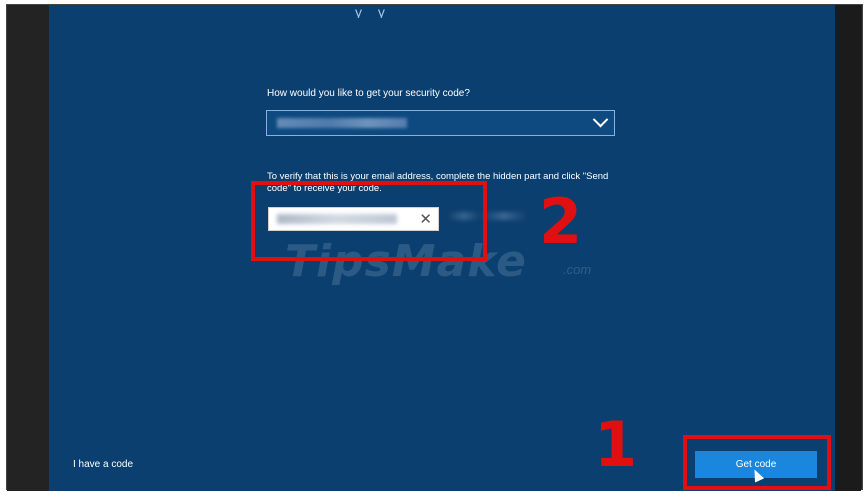 This screenshot has width=867, height=492. I want to click on code-method-select, so click(440, 123).